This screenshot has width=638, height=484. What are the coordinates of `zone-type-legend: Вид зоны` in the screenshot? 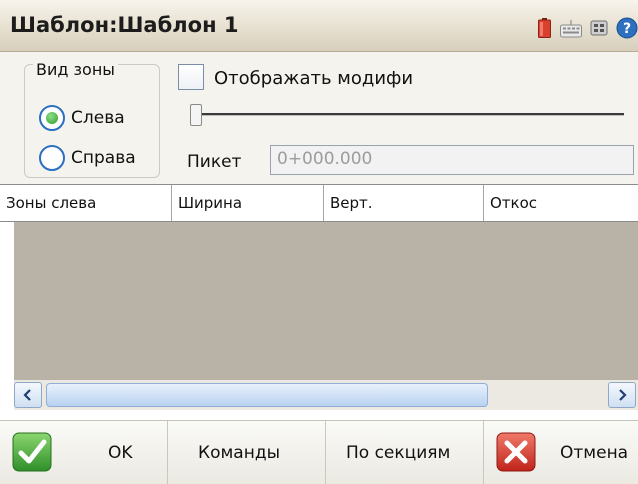 It's located at (75, 70).